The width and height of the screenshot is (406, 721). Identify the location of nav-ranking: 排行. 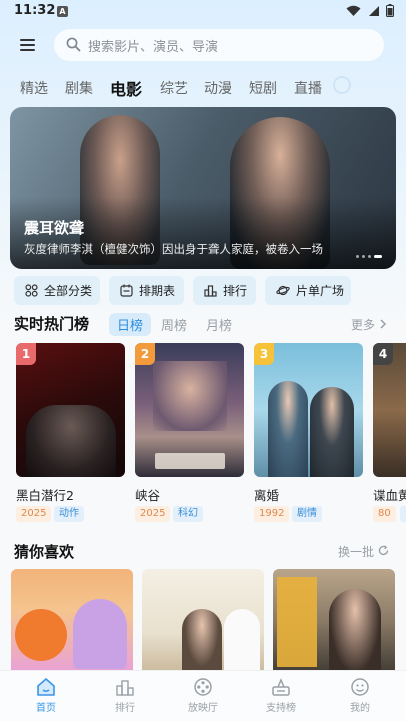
(125, 695).